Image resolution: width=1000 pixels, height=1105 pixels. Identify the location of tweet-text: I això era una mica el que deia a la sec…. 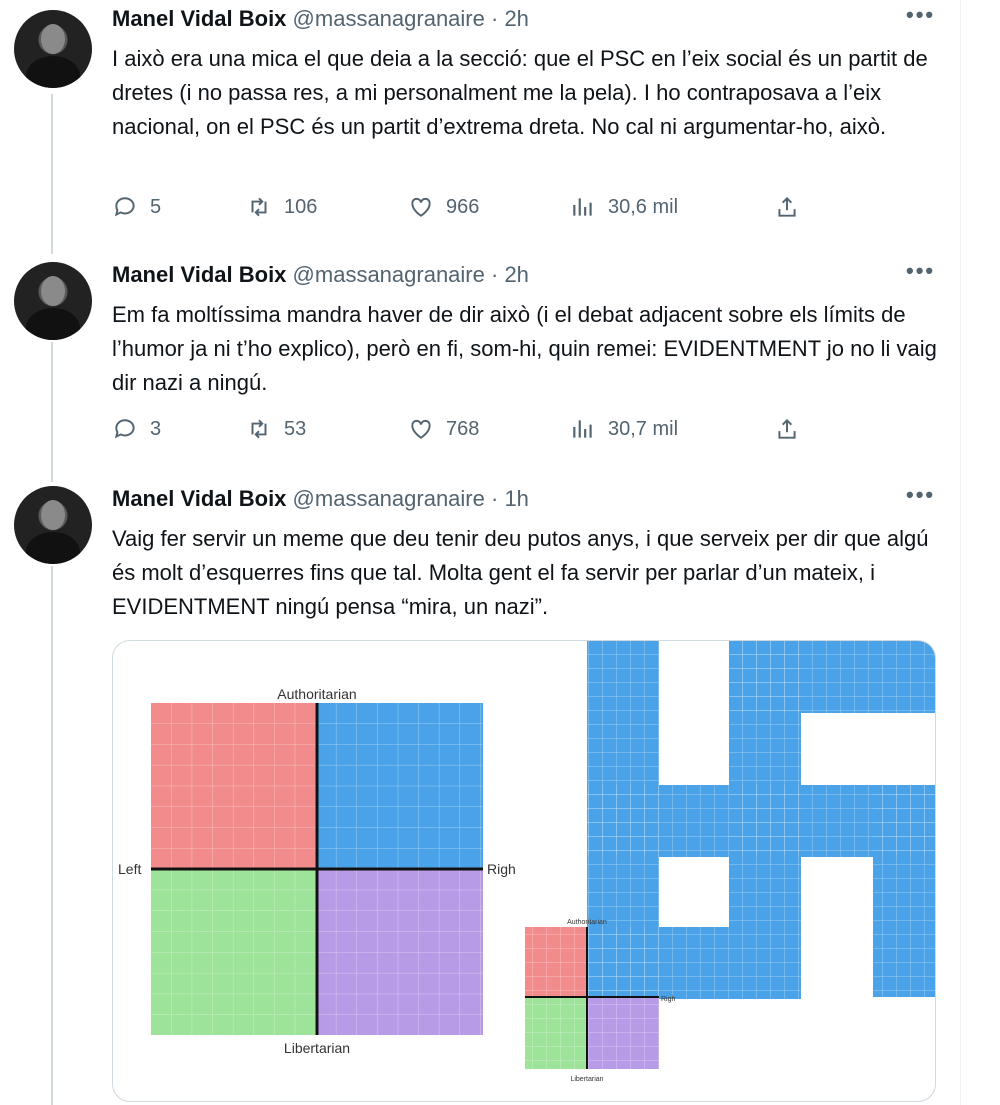
(520, 92).